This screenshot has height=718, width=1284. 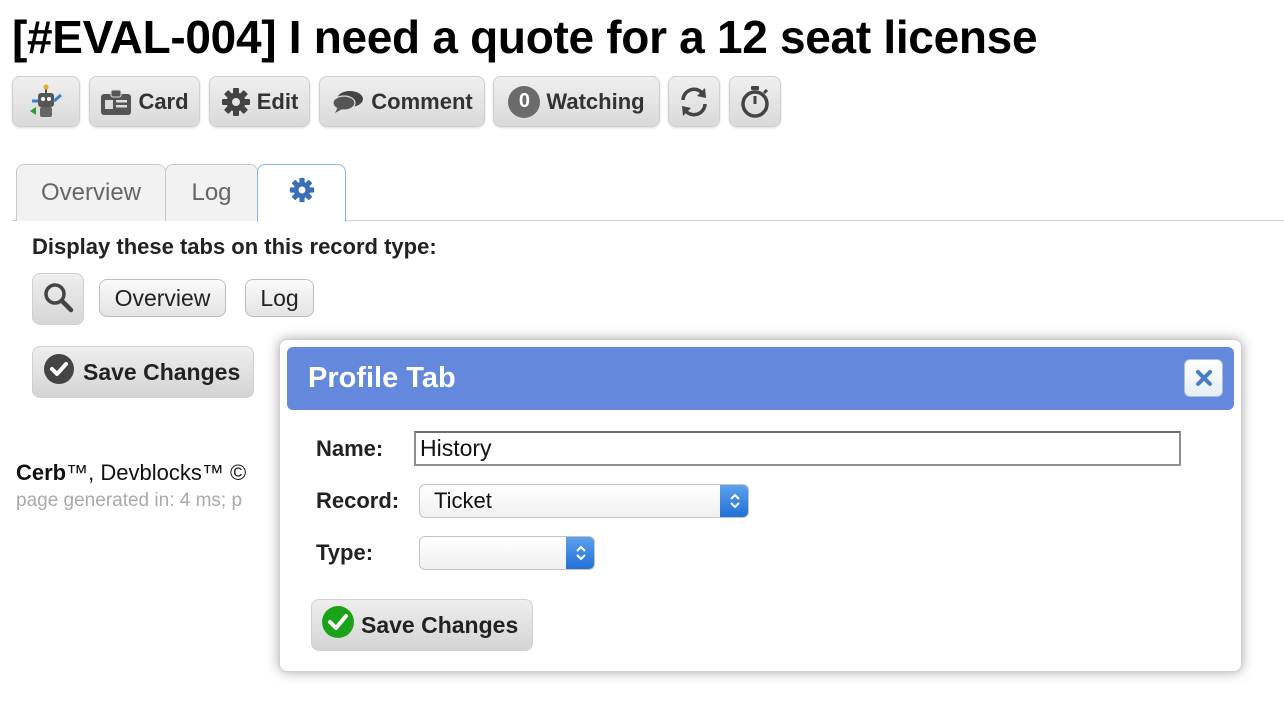 I want to click on dialog-header: Profile Tab, so click(x=760, y=378).